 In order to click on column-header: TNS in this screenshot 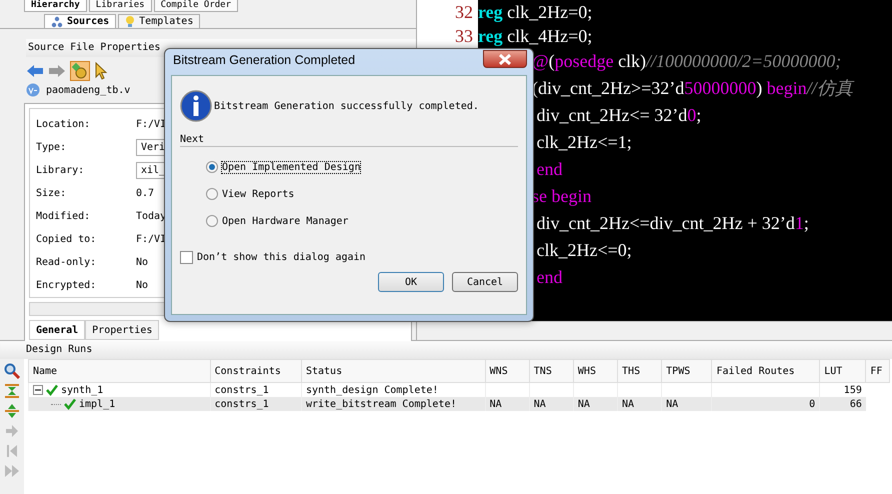, I will do `click(543, 371)`.